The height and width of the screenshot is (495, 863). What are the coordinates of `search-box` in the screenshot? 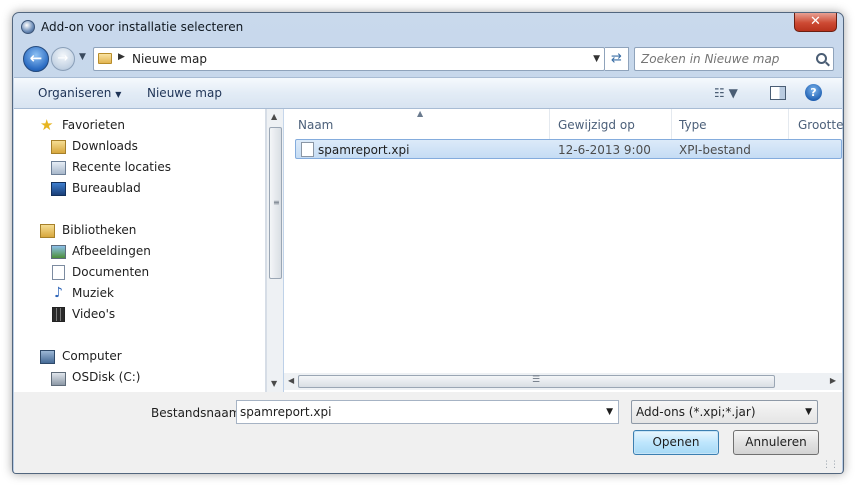 It's located at (734, 59).